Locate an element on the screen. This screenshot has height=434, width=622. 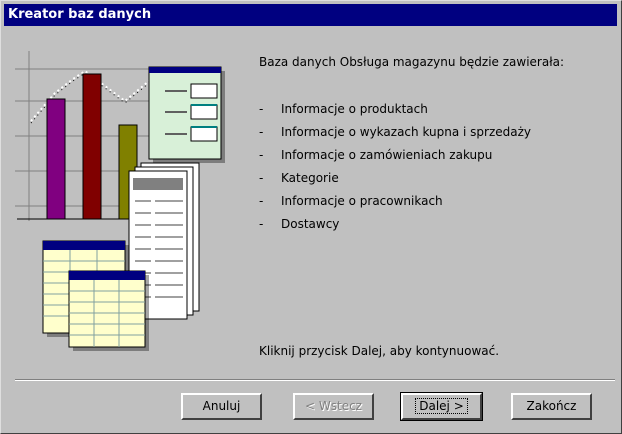
list-item: - Informacje o zamówieniach zakupu is located at coordinates (431, 155).